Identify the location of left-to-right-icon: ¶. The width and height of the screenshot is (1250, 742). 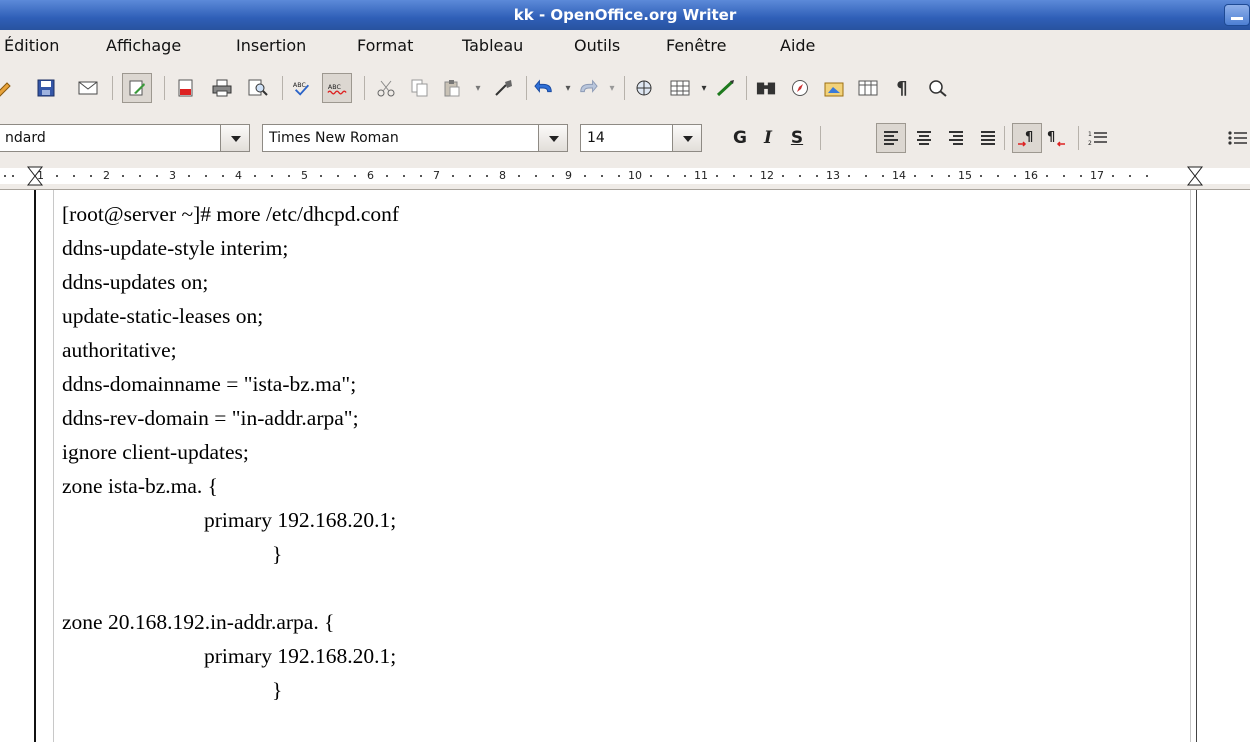
(1027, 138).